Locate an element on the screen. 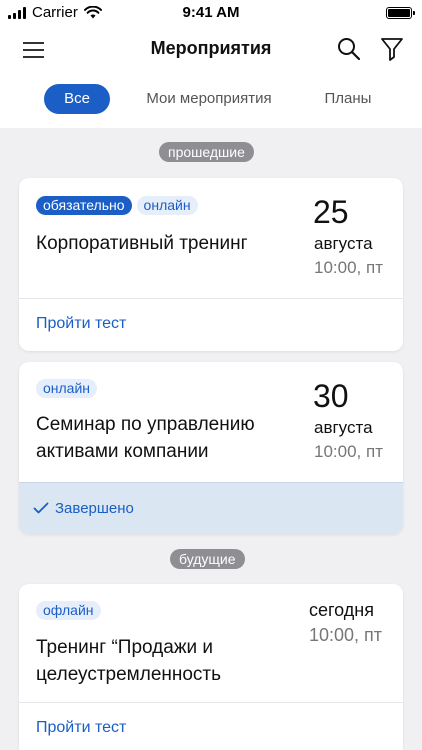 The image size is (422, 750). battery-icon is located at coordinates (400, 13).